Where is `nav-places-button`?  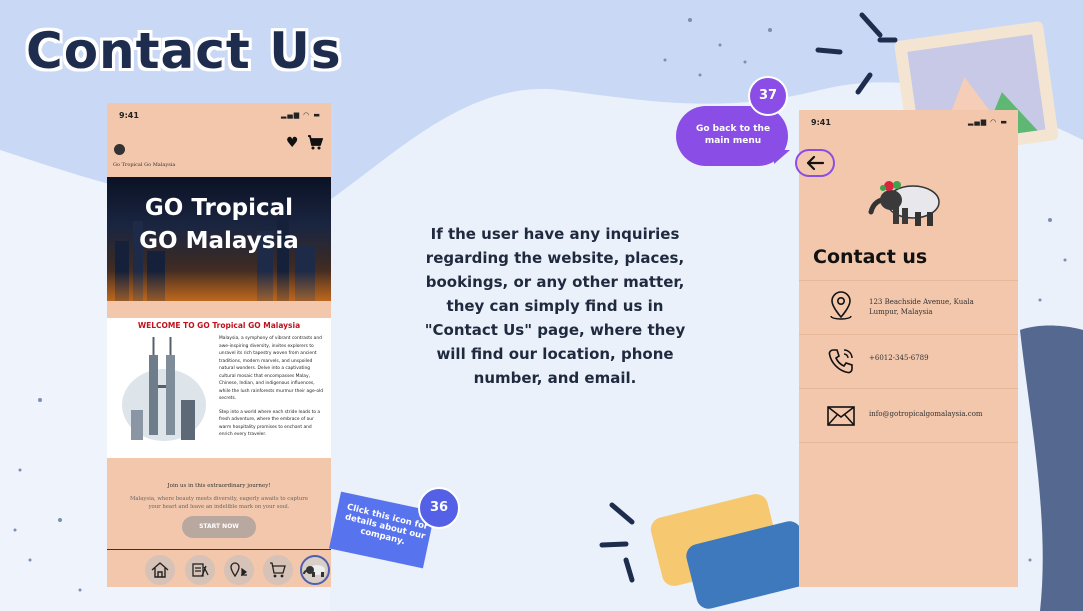 nav-places-button is located at coordinates (239, 570).